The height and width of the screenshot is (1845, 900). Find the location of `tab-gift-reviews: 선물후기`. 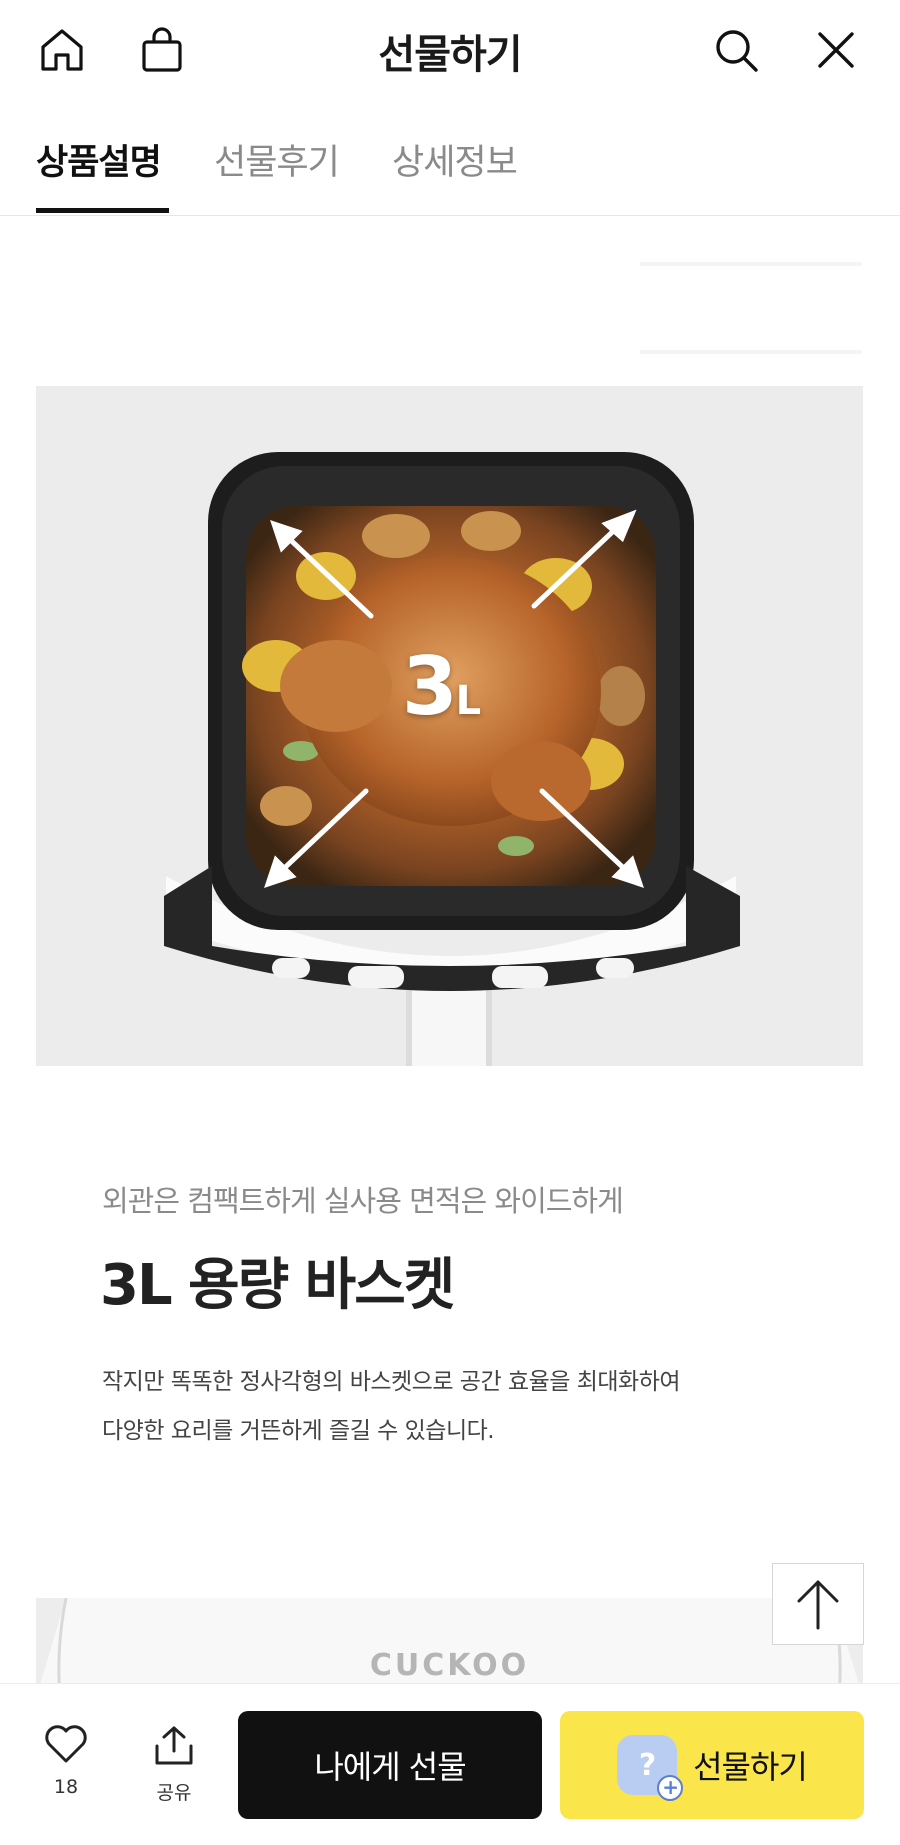

tab-gift-reviews: 선물후기 is located at coordinates (277, 159).